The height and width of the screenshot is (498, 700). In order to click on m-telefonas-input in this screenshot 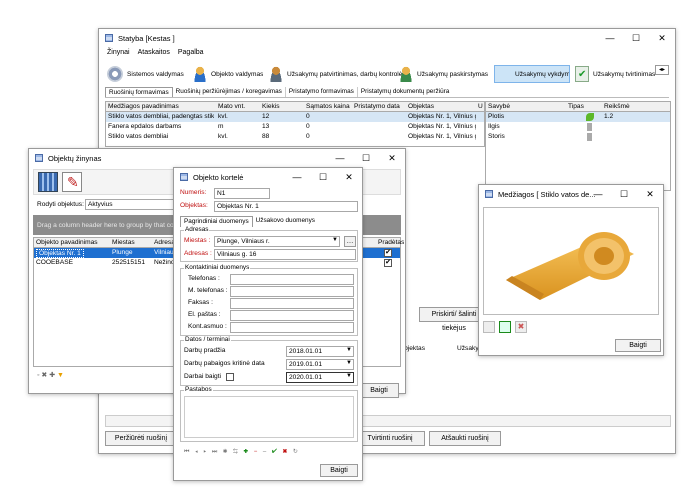, I will do `click(292, 291)`.